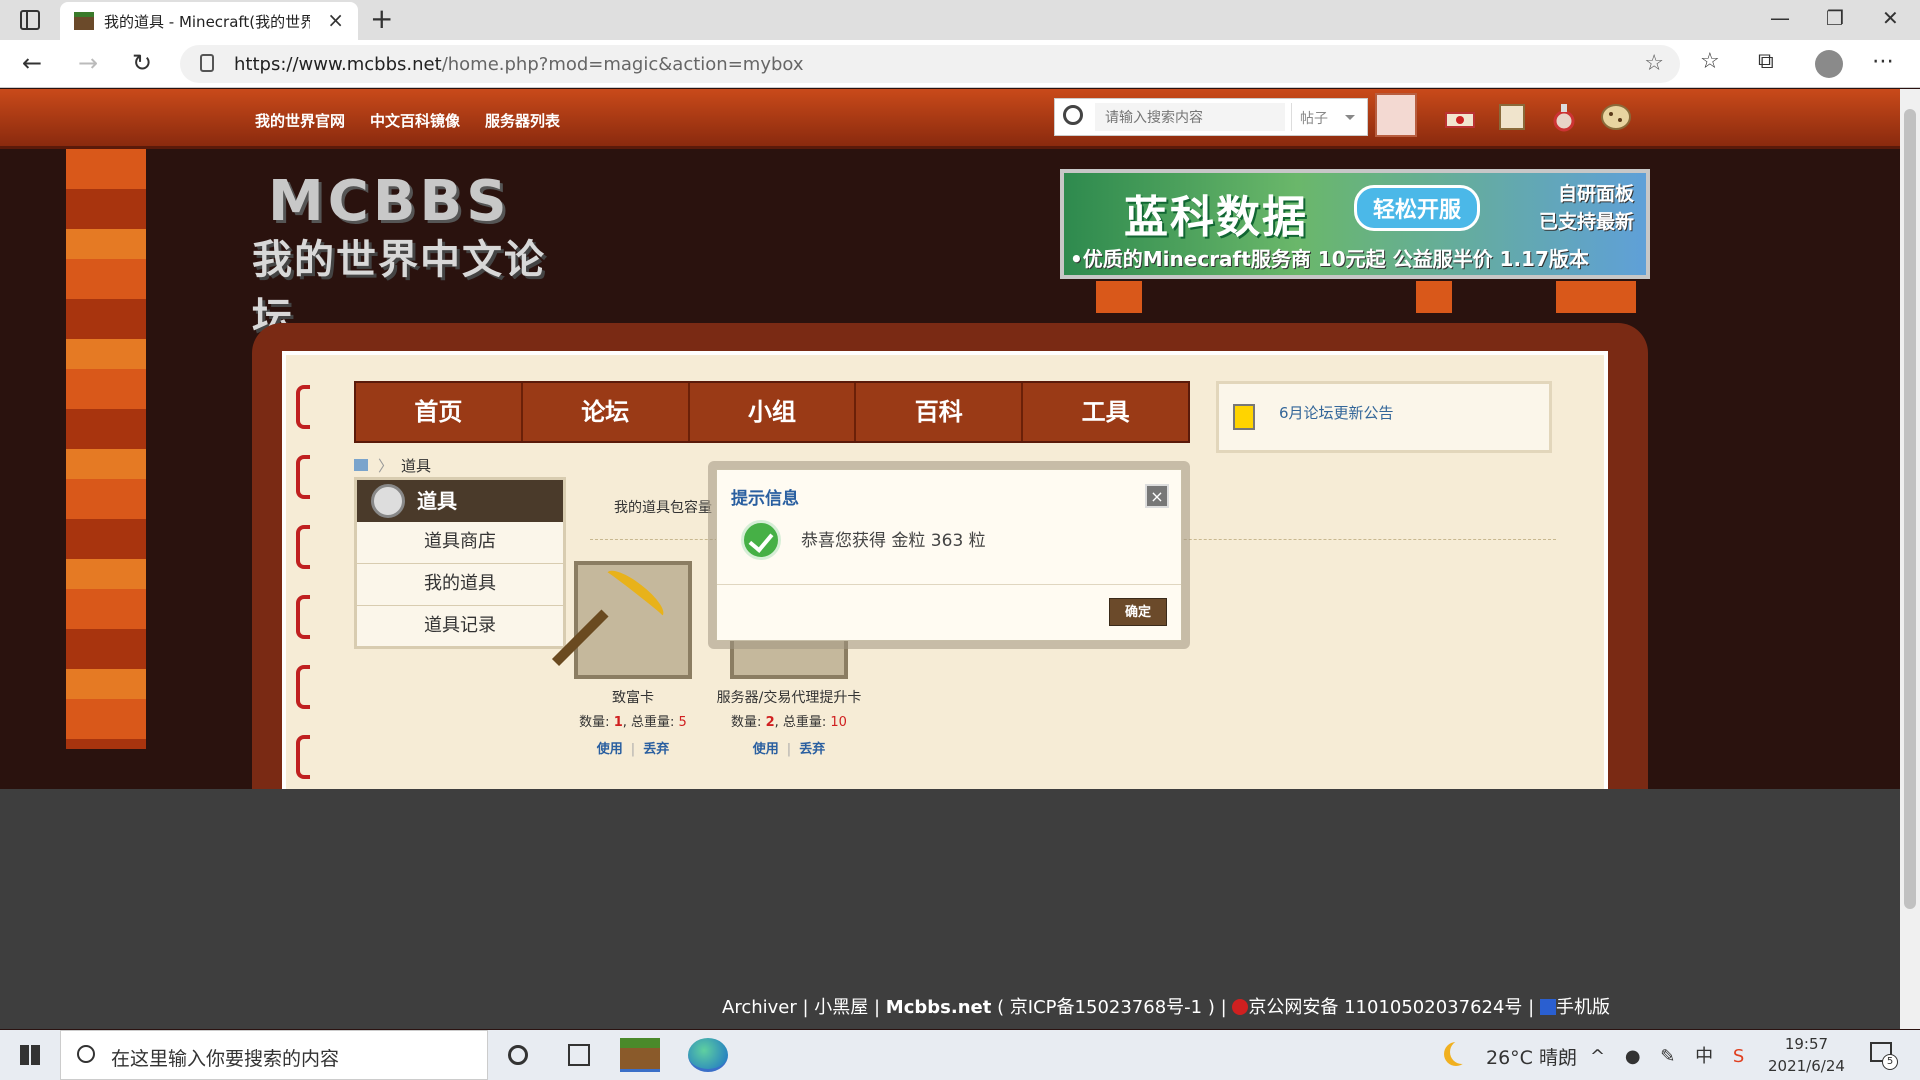 Image resolution: width=1920 pixels, height=1080 pixels. I want to click on taskbar-search-placeholder: 在这里输入你要搜索的内容, so click(225, 1059).